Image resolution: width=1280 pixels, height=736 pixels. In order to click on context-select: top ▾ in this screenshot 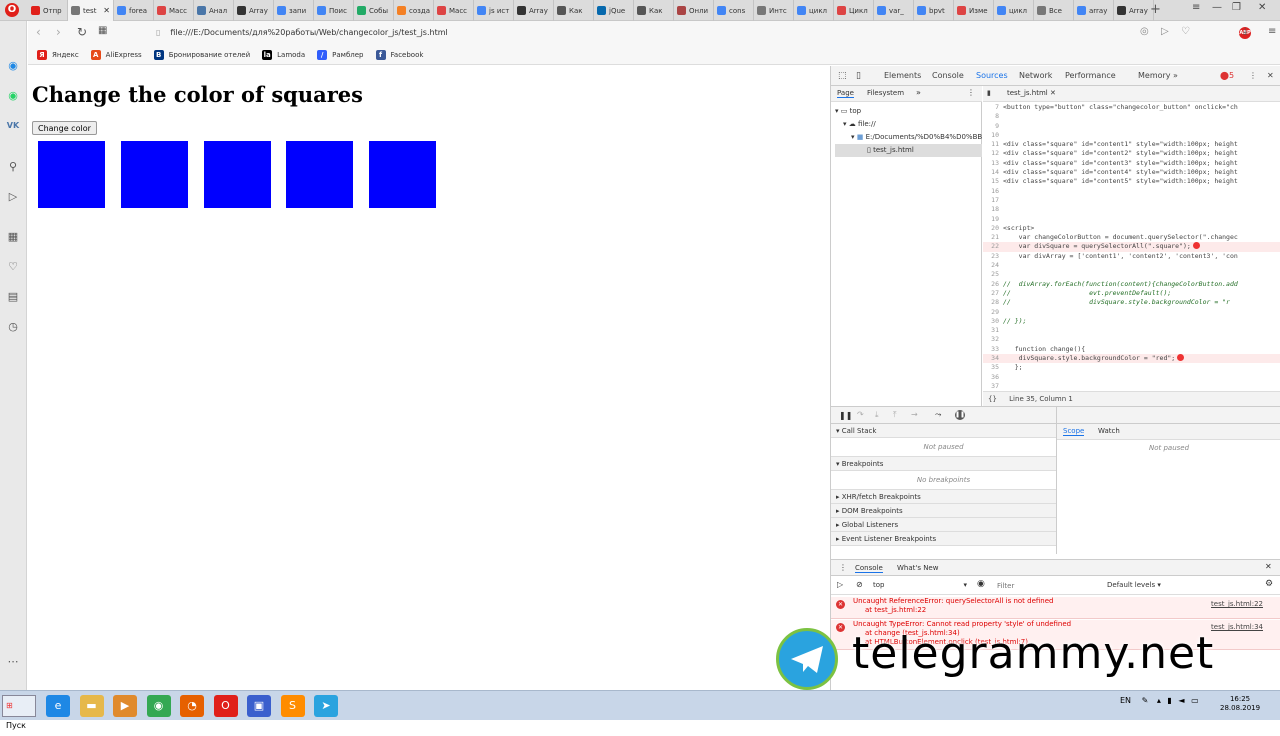, I will do `click(920, 585)`.